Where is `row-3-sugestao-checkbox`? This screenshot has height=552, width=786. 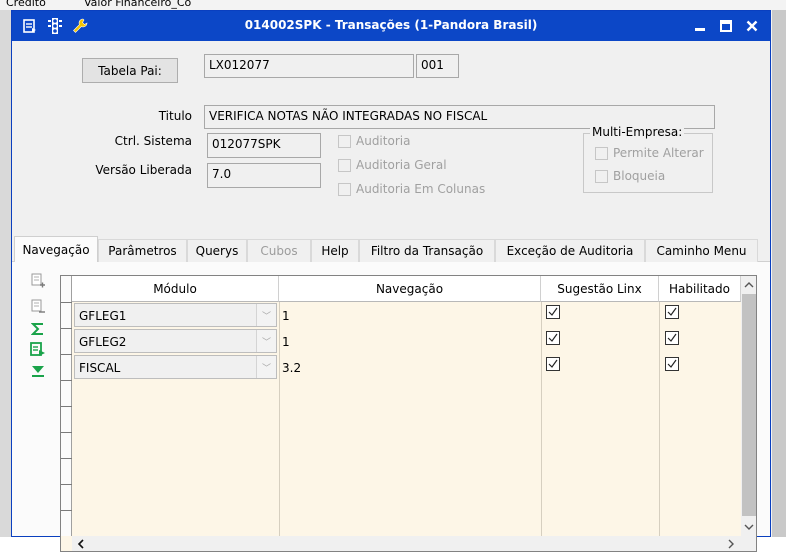
row-3-sugestao-checkbox is located at coordinates (553, 364).